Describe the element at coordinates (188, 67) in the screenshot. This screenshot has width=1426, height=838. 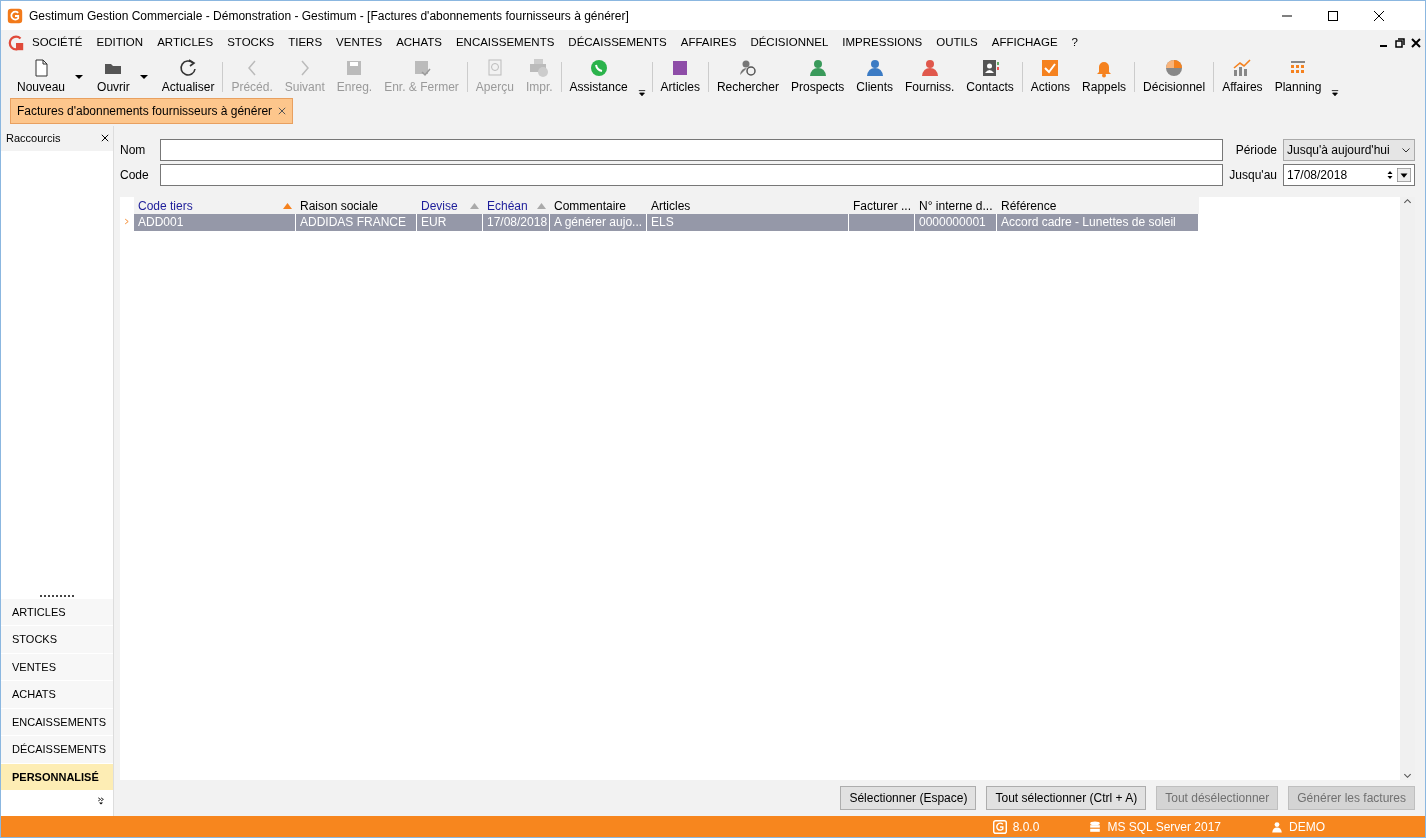
I see `refresh-icon` at that location.